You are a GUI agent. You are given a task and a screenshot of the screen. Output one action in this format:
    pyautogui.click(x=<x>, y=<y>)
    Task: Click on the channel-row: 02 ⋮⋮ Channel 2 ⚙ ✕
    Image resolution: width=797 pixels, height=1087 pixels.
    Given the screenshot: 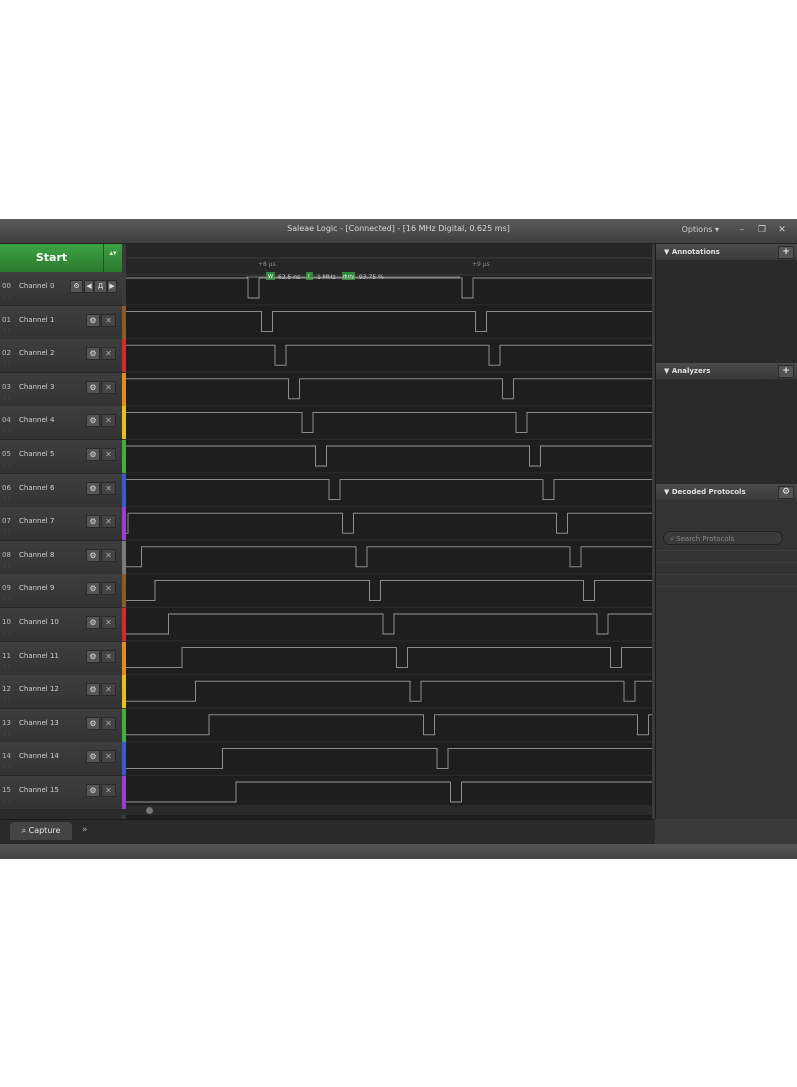 What is the action you would take?
    pyautogui.click(x=61, y=356)
    